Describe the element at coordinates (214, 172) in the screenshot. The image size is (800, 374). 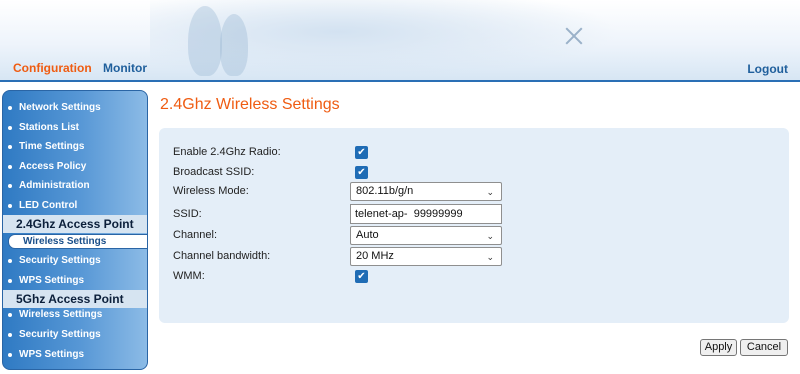
I see `label-broadcast-ssid: Broadcast SSID:` at that location.